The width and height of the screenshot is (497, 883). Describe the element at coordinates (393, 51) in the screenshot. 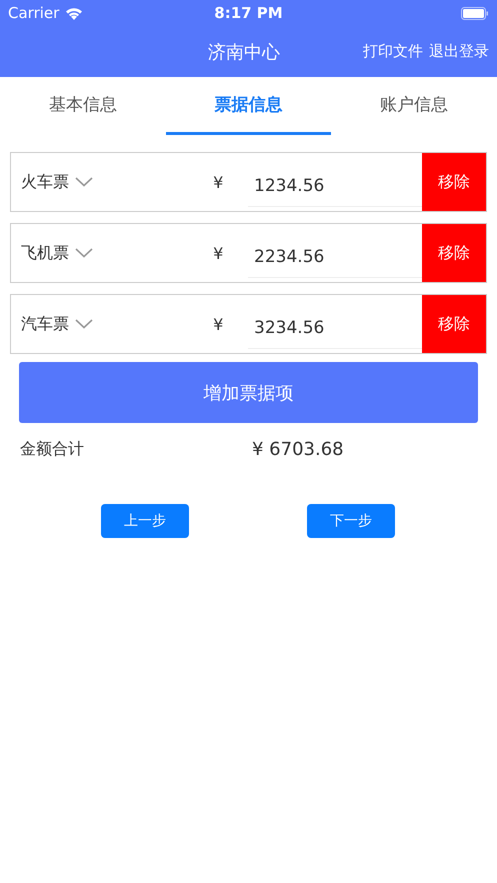

I see `nav-action: 打印文件` at that location.